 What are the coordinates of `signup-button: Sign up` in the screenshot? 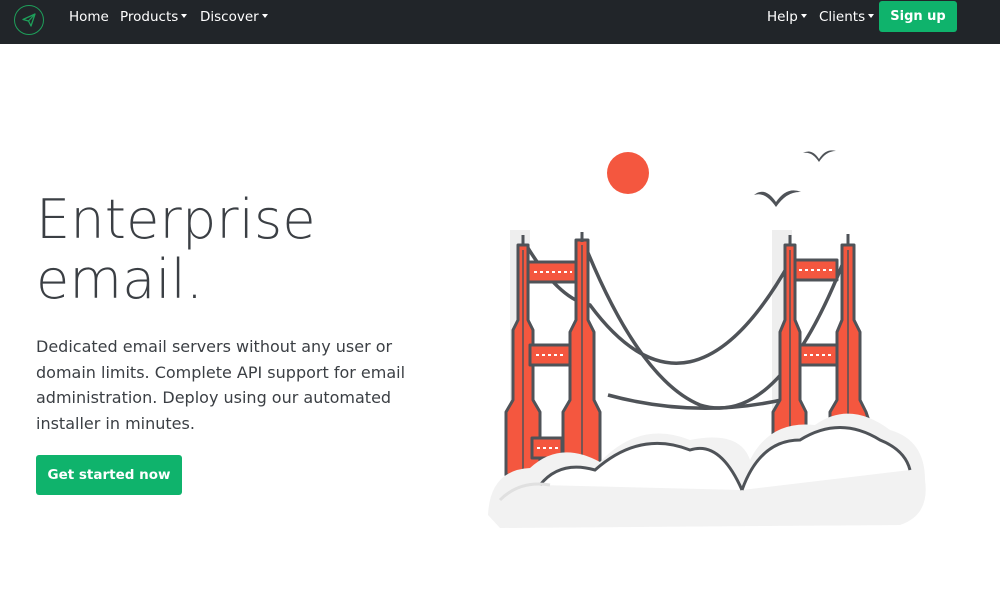 It's located at (918, 16).